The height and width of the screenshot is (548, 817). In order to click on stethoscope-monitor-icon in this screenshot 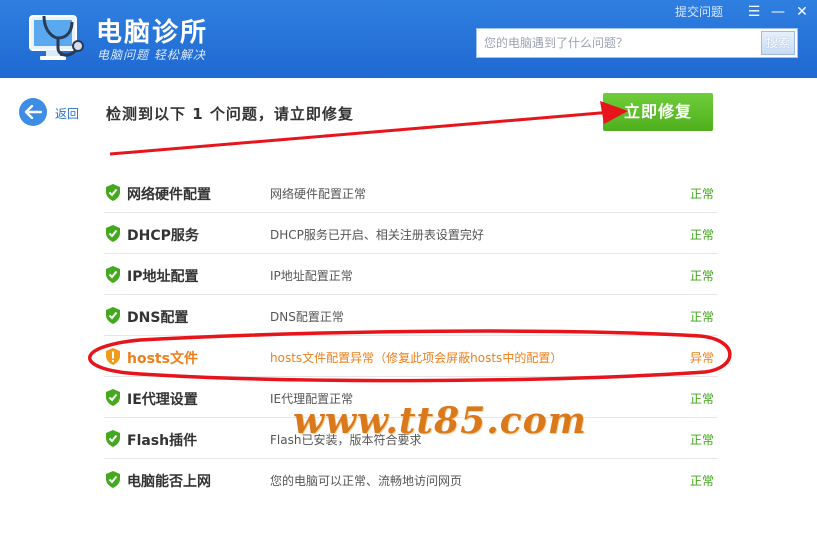, I will do `click(56, 37)`.